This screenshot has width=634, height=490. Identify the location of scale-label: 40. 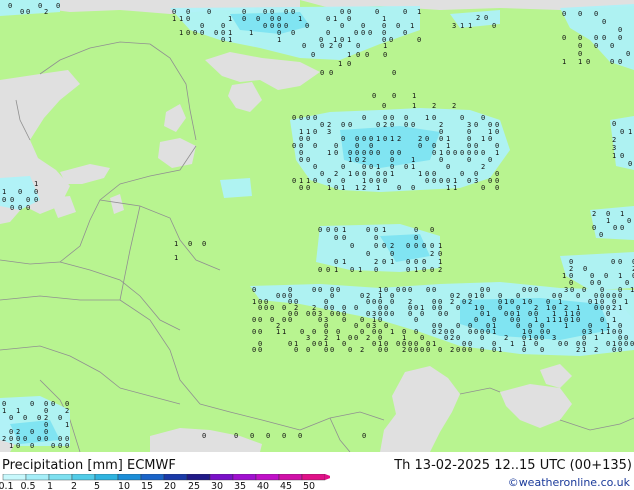
(263, 485).